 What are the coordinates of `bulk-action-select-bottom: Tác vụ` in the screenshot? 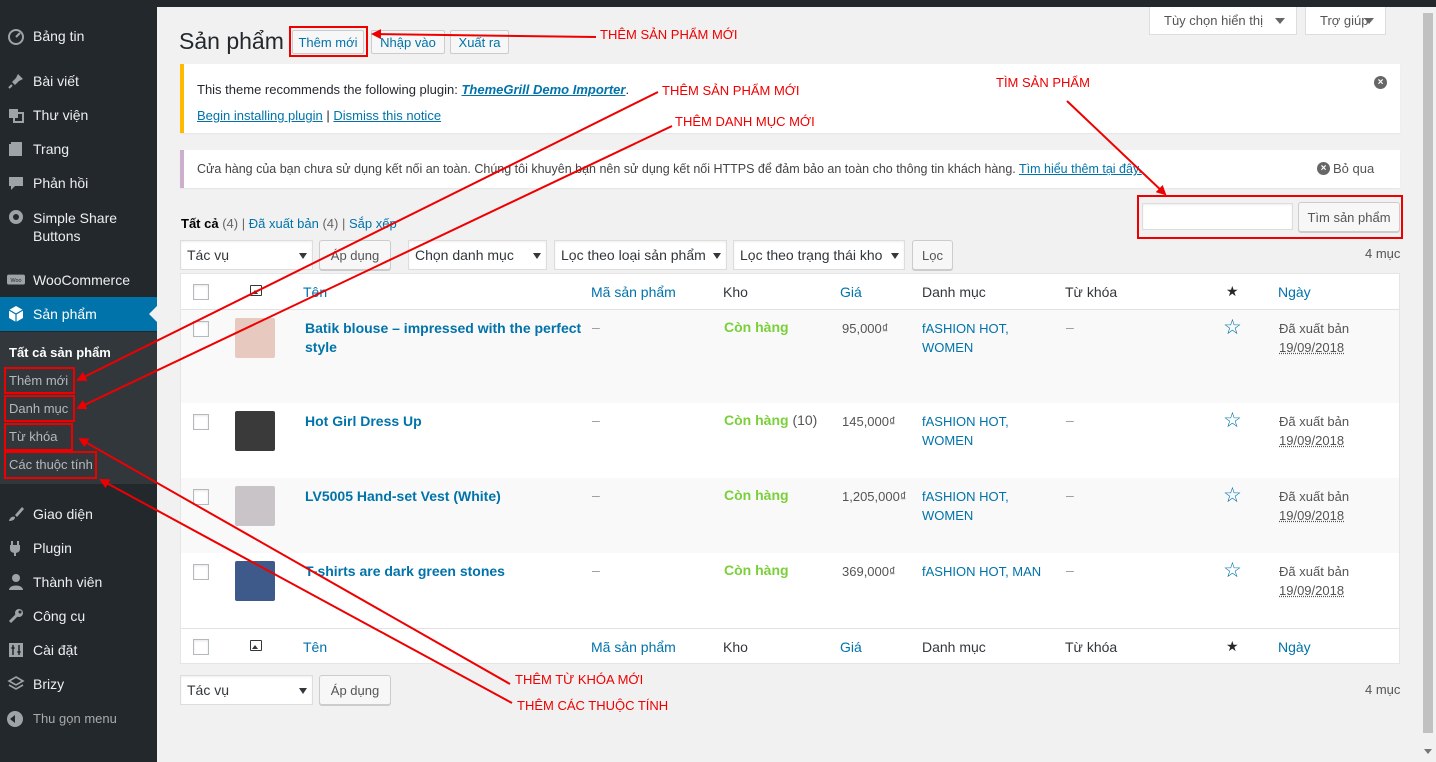 It's located at (246, 690).